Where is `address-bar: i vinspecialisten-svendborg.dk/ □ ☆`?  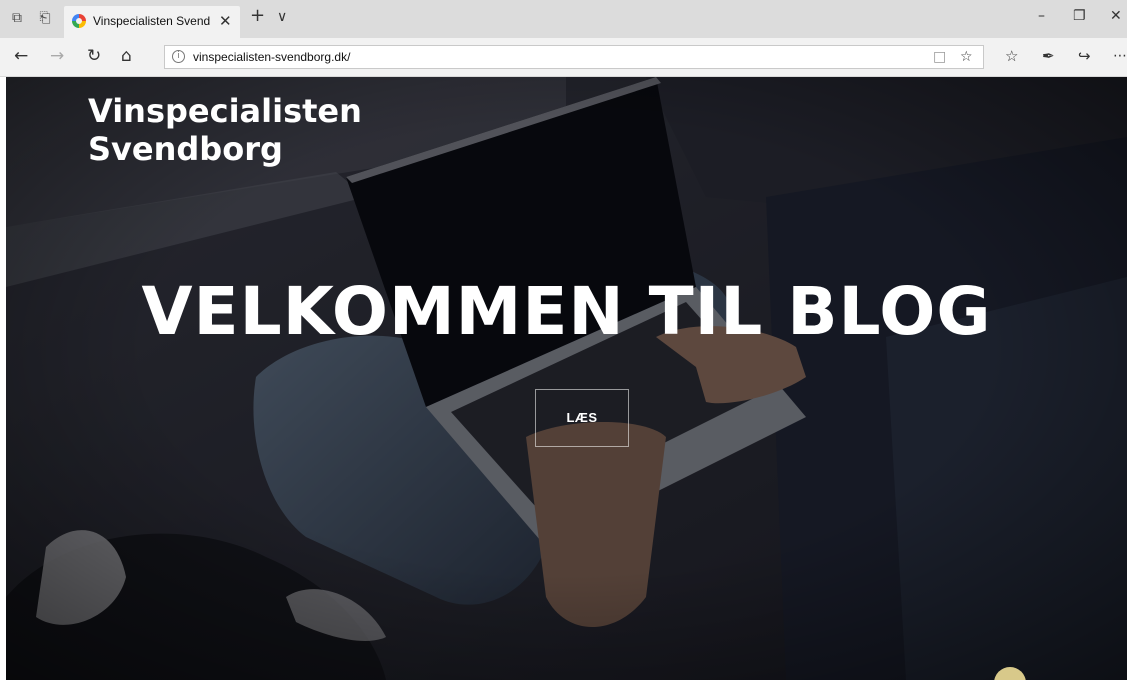 address-bar: i vinspecialisten-svendborg.dk/ □ ☆ is located at coordinates (574, 57).